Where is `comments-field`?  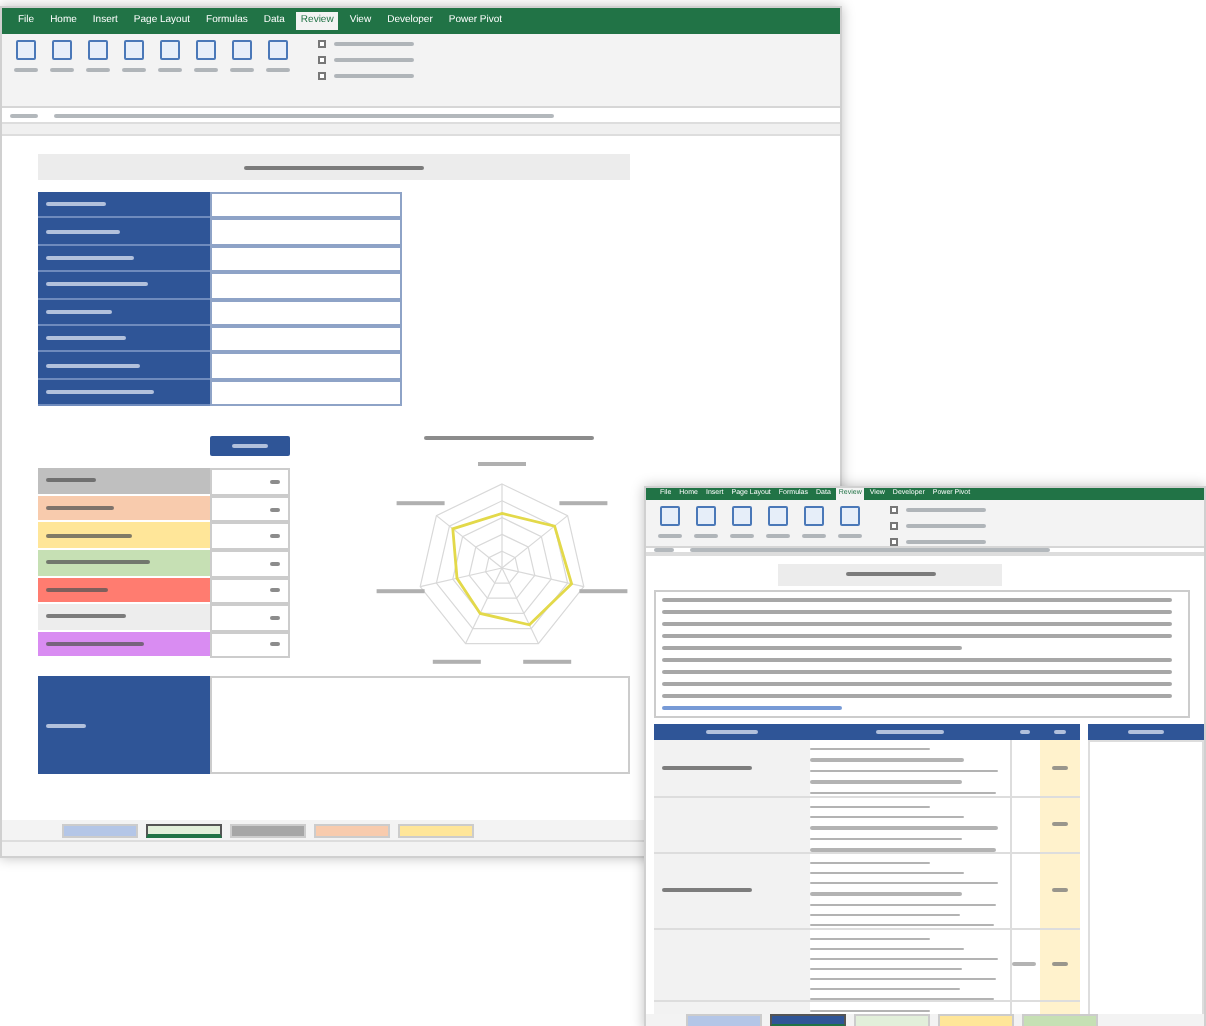
comments-field is located at coordinates (420, 725).